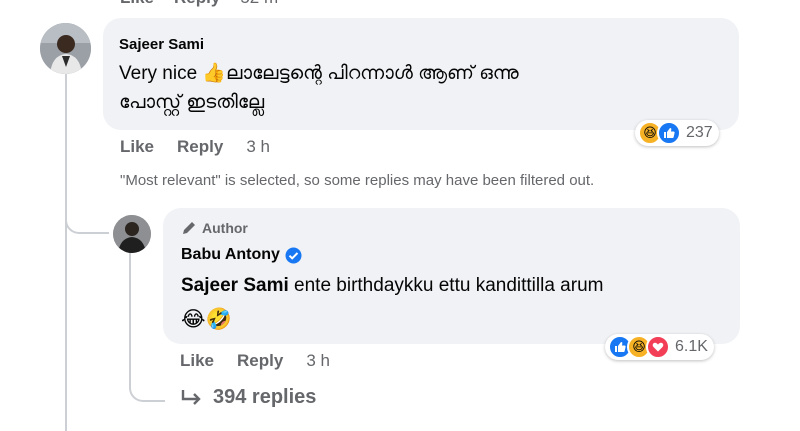 The image size is (800, 431). I want to click on comment-actions: Like Reply 3 h, so click(195, 147).